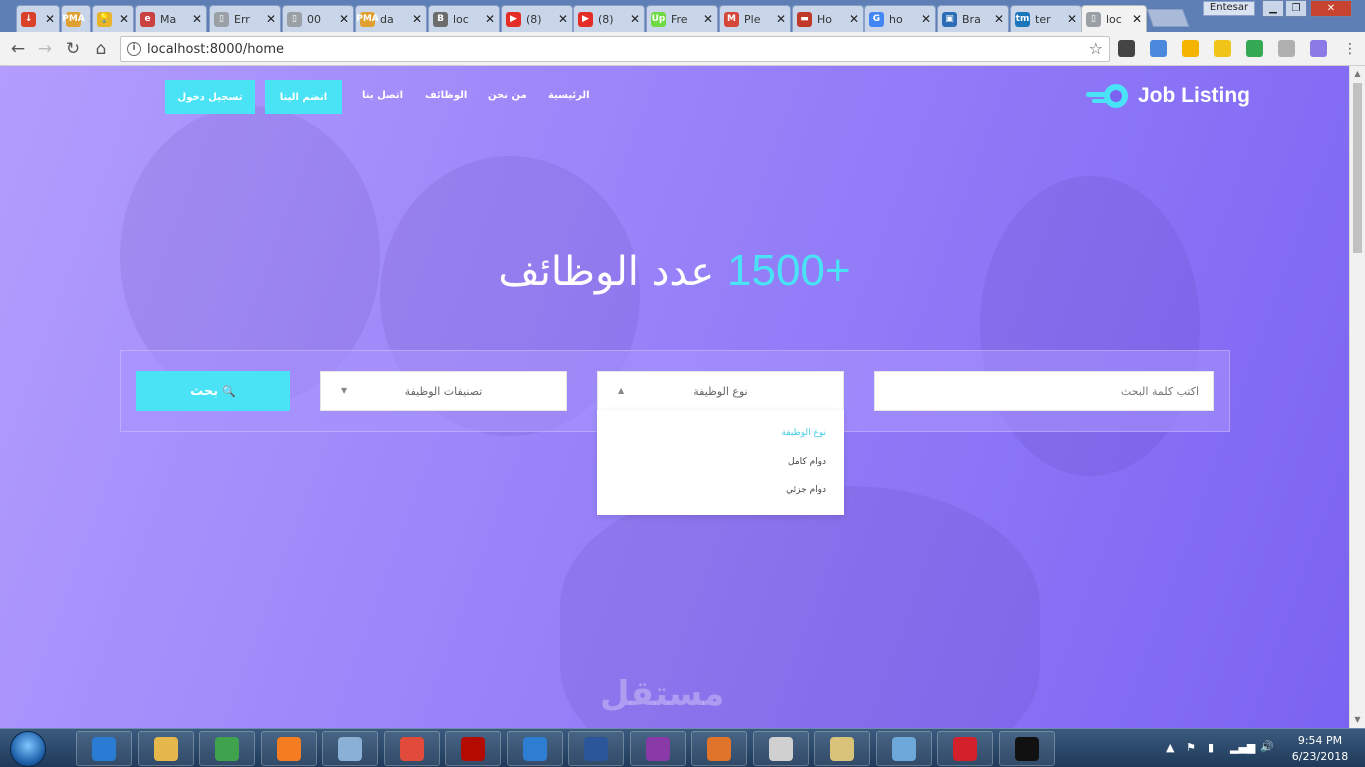 This screenshot has width=1365, height=767. What do you see at coordinates (210, 97) in the screenshot?
I see `login-button: تسجيل دخول` at bounding box center [210, 97].